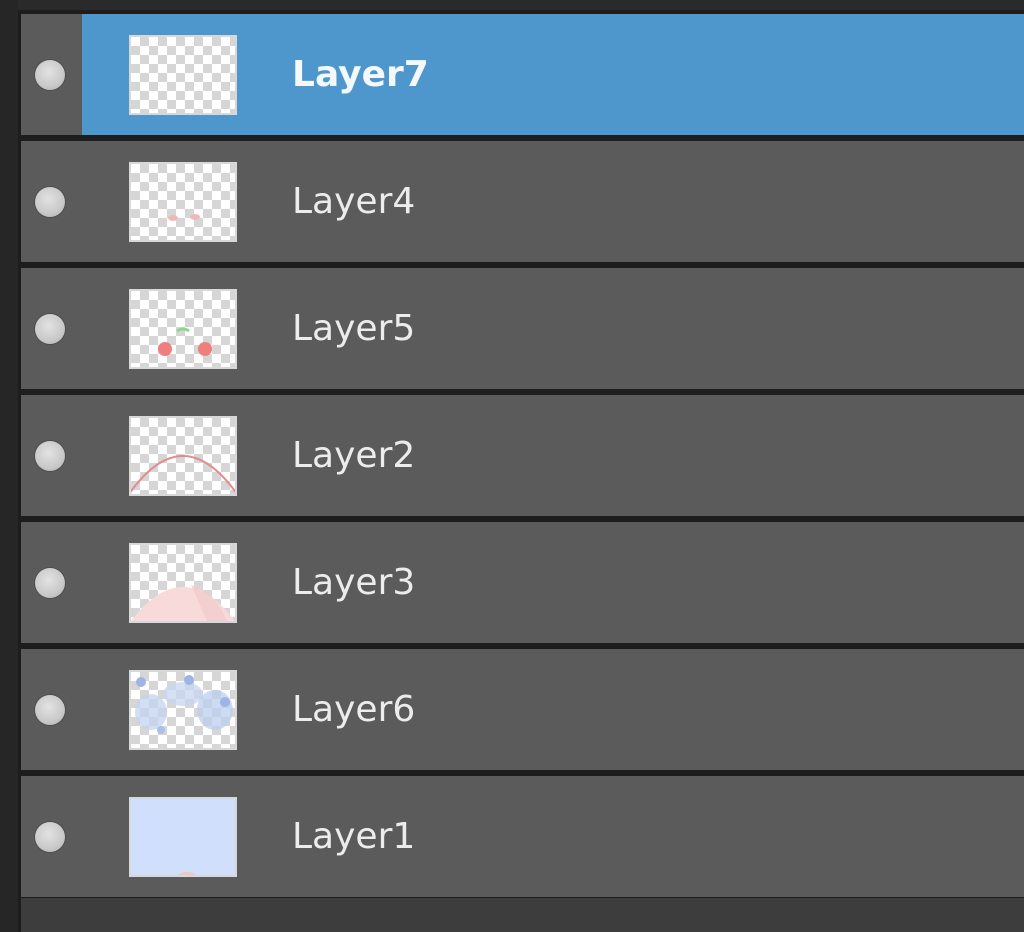 This screenshot has width=1024, height=932. Describe the element at coordinates (553, 455) in the screenshot. I see `layer-row-body: Layer2` at that location.